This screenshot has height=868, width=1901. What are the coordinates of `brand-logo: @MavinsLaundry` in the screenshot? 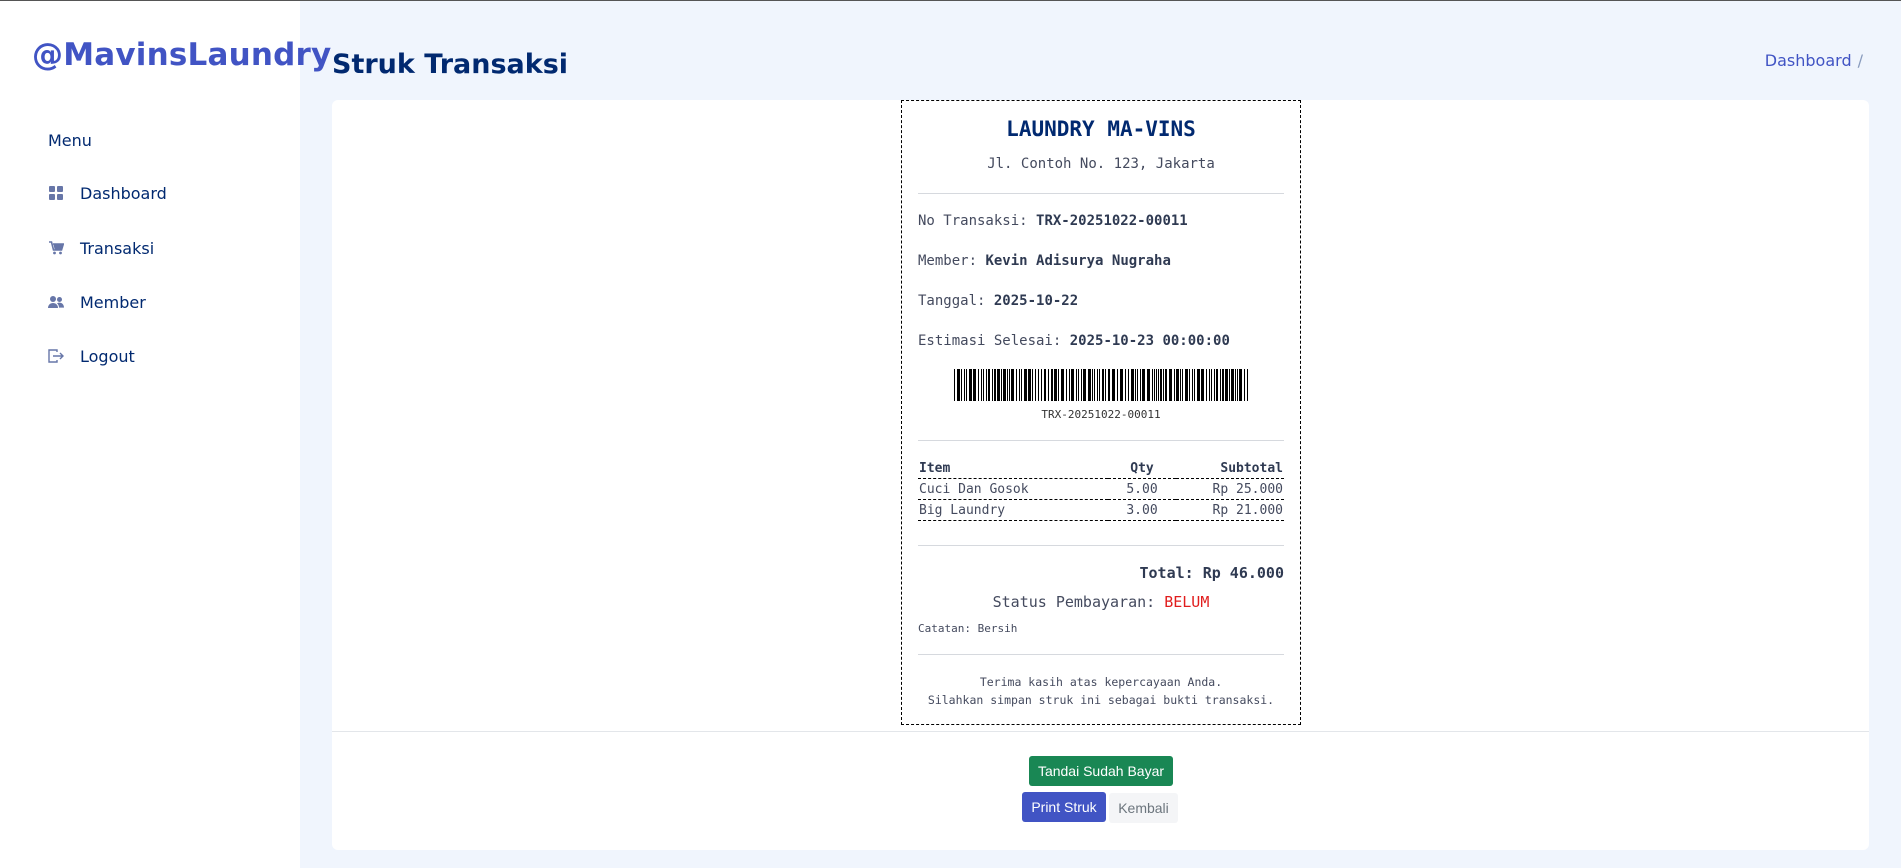 It's located at (181, 55).